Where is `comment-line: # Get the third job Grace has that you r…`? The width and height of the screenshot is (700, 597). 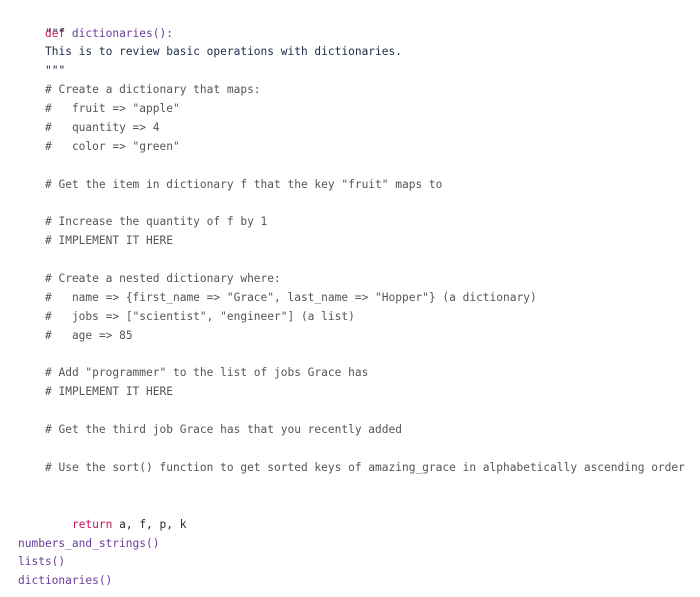
comment-line: # Get the third job Grace has that you r… is located at coordinates (223, 429).